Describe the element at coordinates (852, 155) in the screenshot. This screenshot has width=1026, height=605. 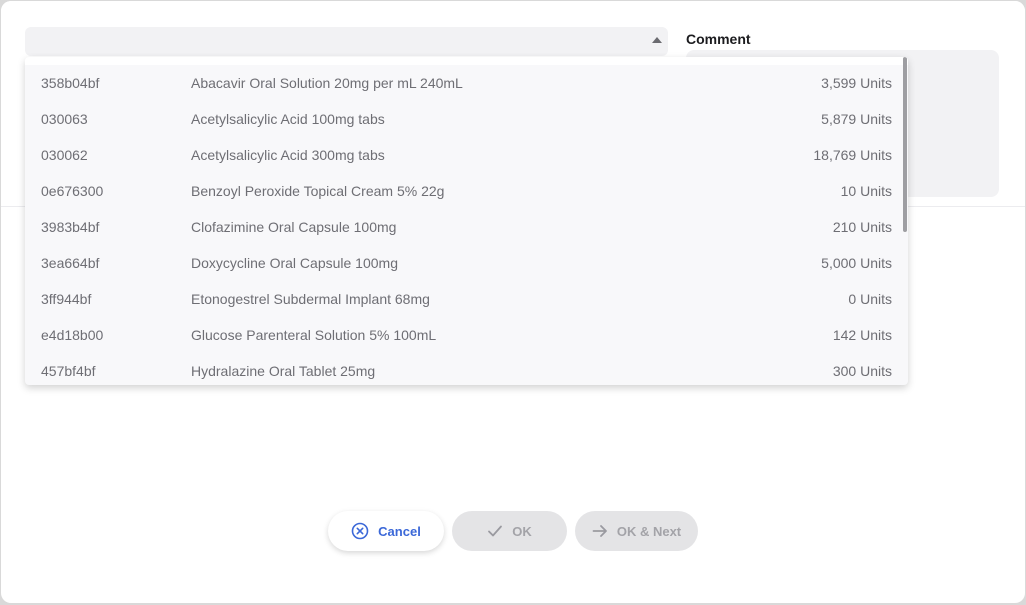
I see `item-quantity: 18,769 Units` at that location.